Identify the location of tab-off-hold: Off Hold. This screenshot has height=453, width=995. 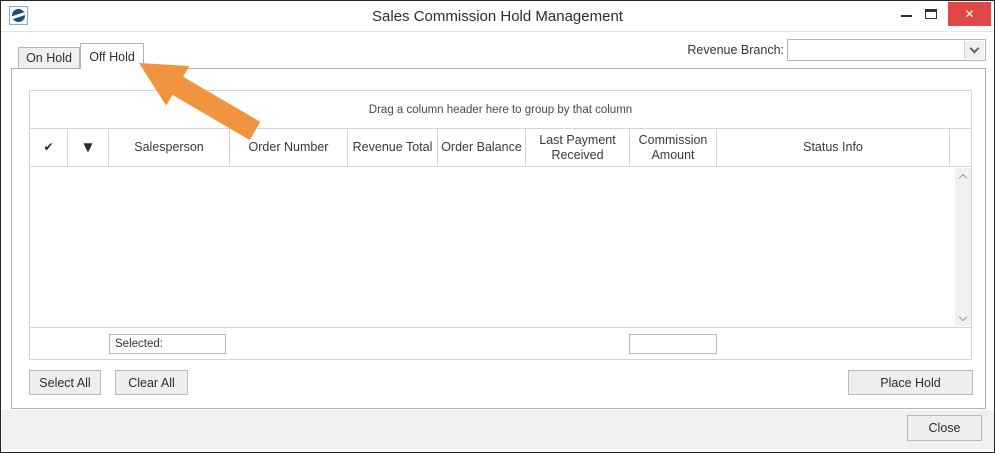
(112, 56).